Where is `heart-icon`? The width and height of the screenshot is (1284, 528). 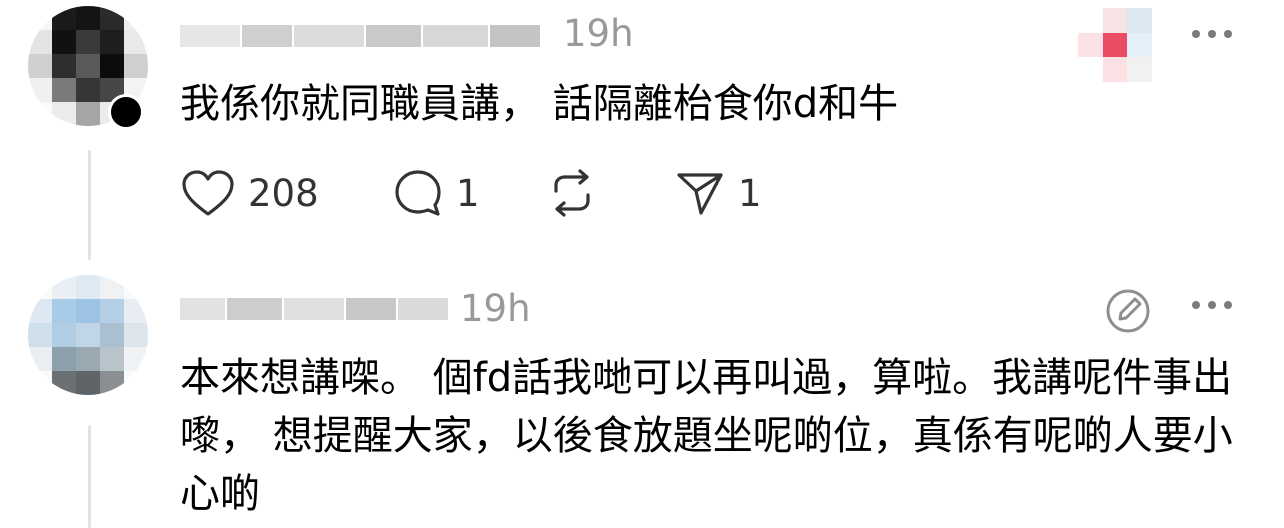
heart-icon is located at coordinates (208, 193).